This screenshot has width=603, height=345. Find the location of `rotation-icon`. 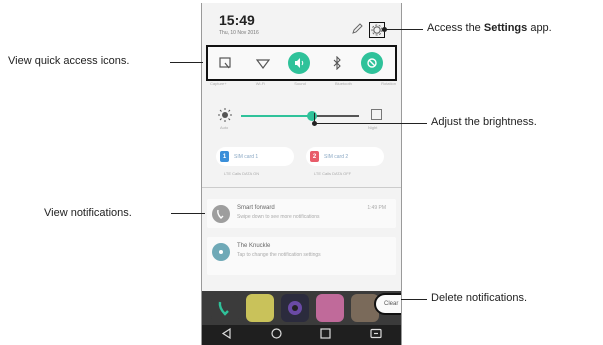

rotation-icon is located at coordinates (372, 63).